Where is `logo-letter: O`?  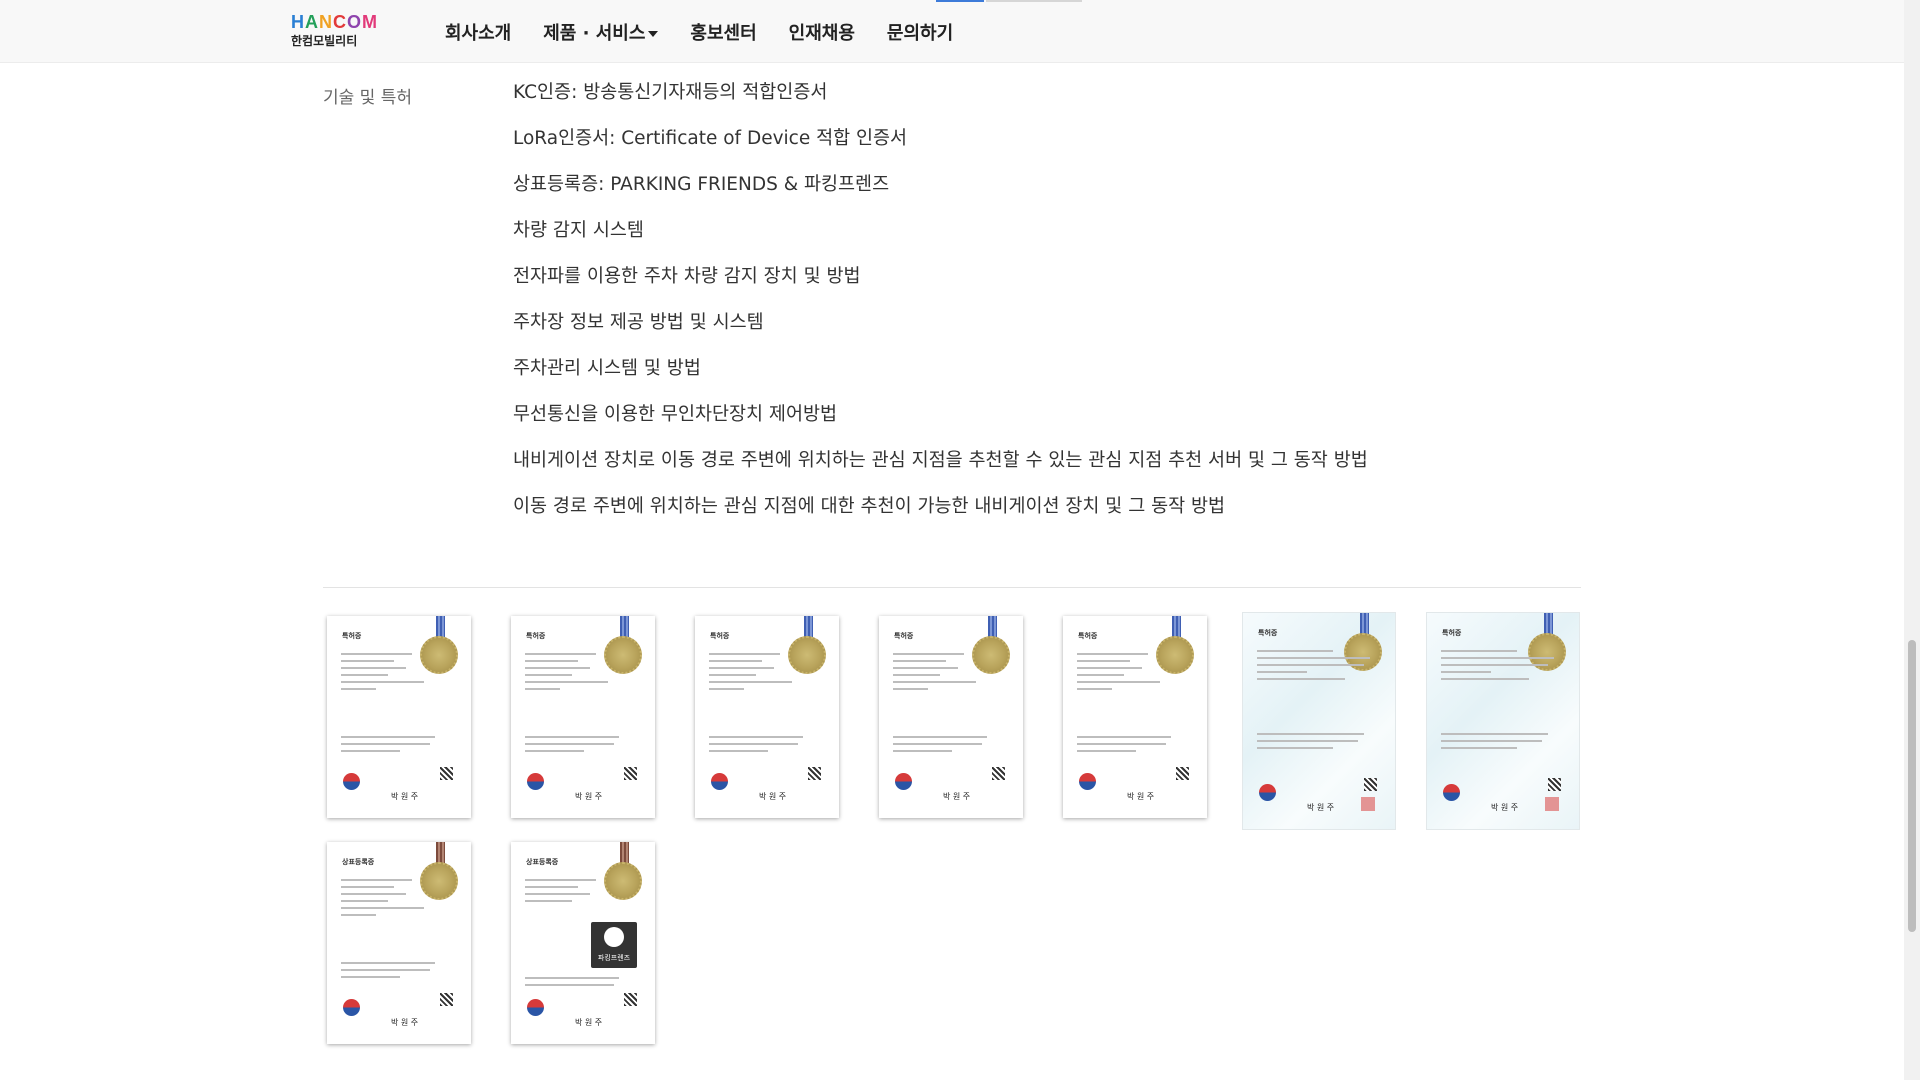 logo-letter: O is located at coordinates (355, 22).